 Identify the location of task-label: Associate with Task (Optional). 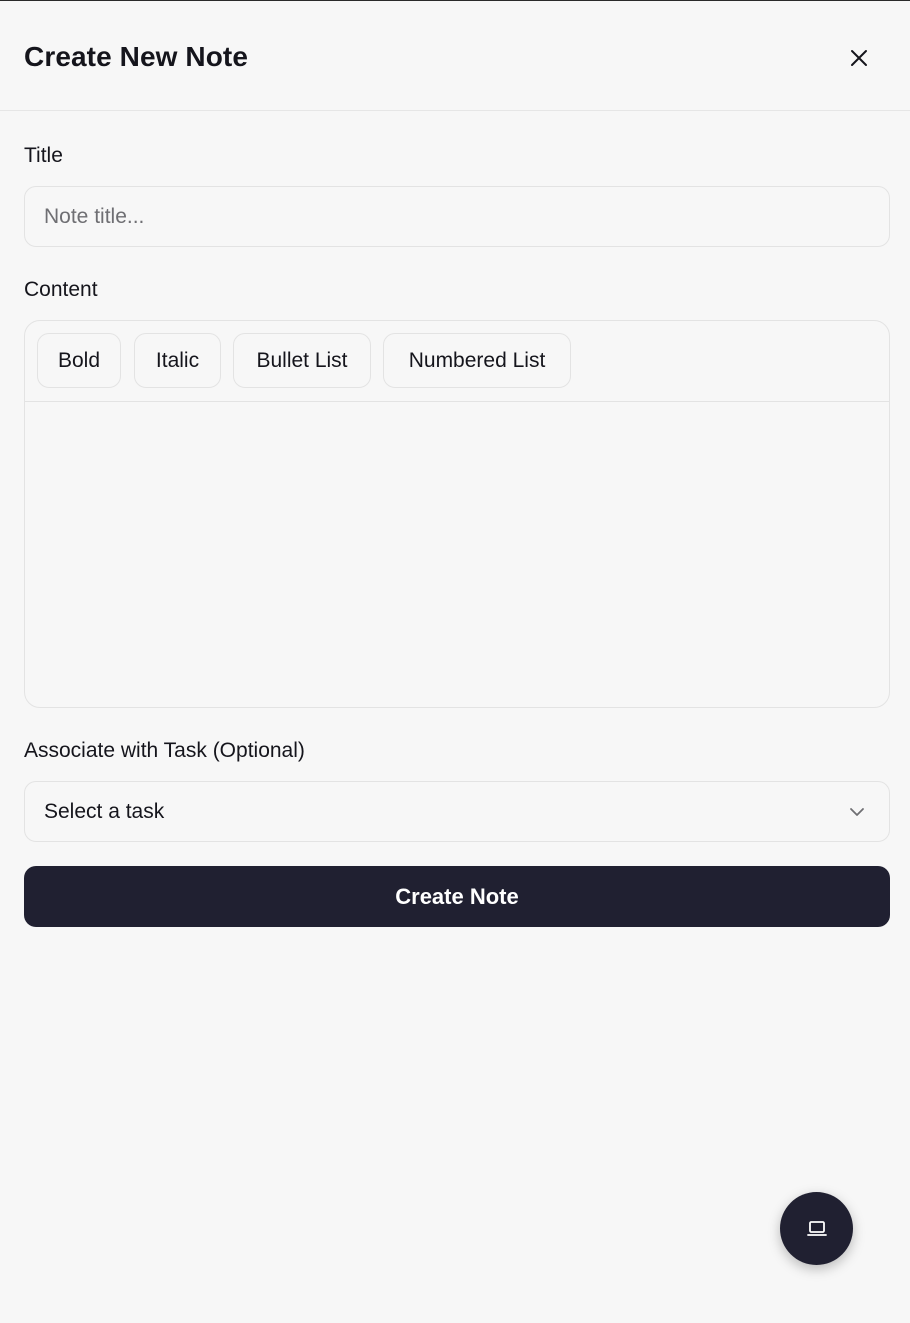
(164, 750).